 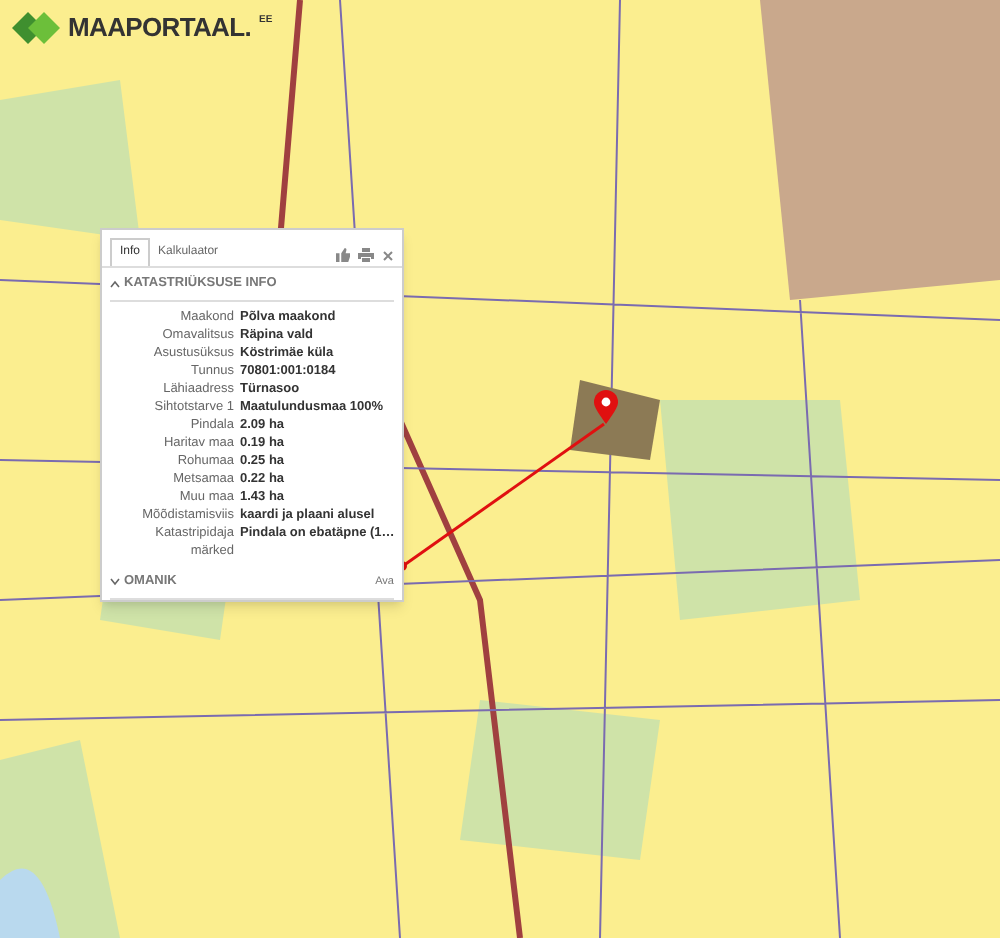 I want to click on logo-text: MAAPORTAAL., so click(x=160, y=28).